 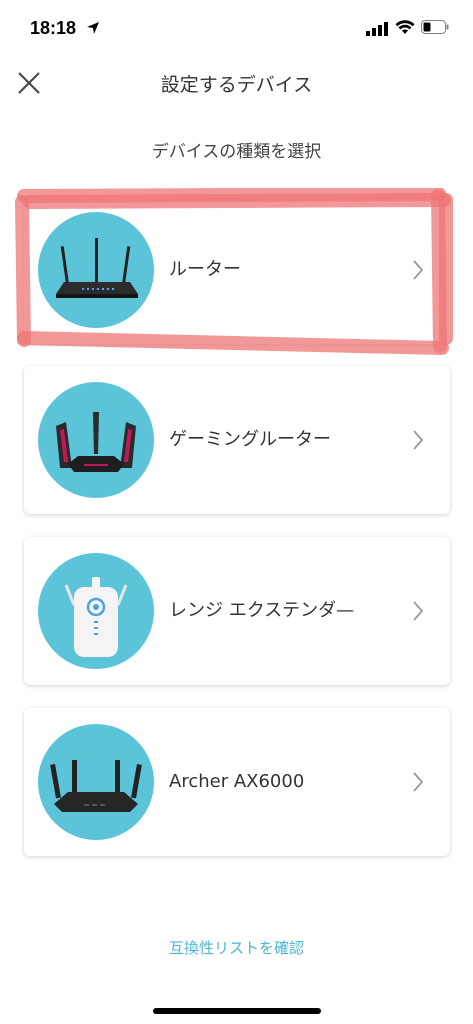 What do you see at coordinates (236, 152) in the screenshot?
I see `section-subtitle: デバイスの種類を選択` at bounding box center [236, 152].